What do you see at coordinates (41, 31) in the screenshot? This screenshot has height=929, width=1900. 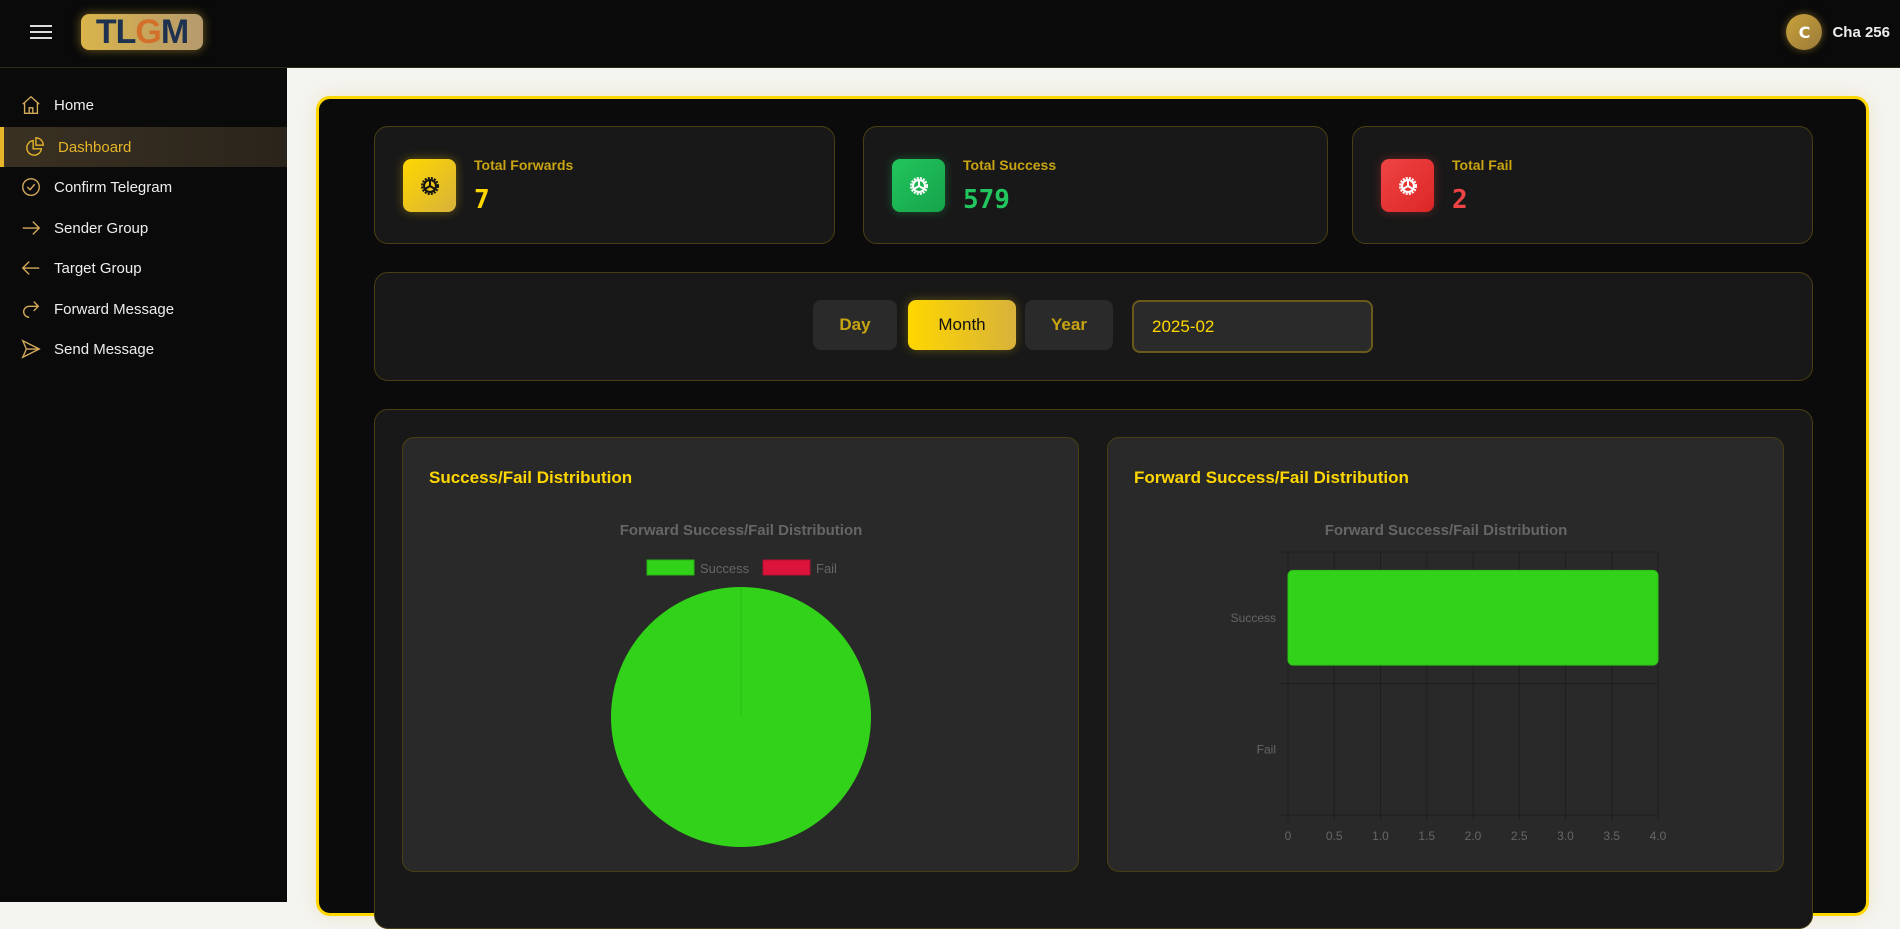 I see `hamburger-menu-icon` at bounding box center [41, 31].